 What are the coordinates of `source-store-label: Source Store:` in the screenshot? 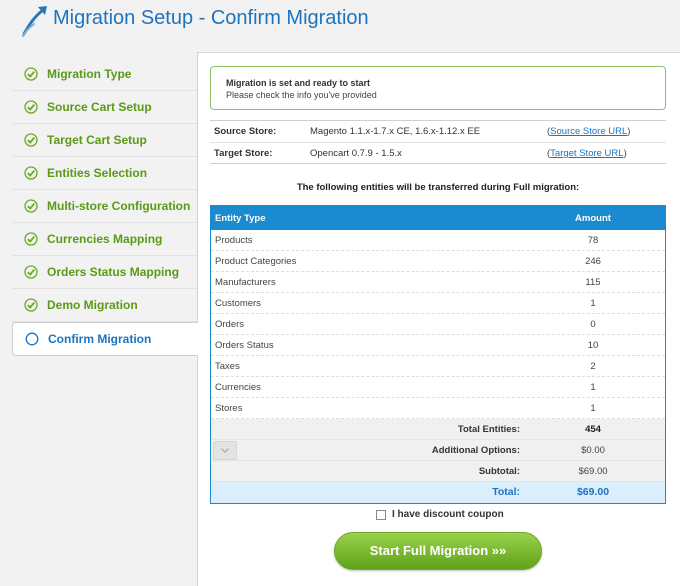 It's located at (245, 131).